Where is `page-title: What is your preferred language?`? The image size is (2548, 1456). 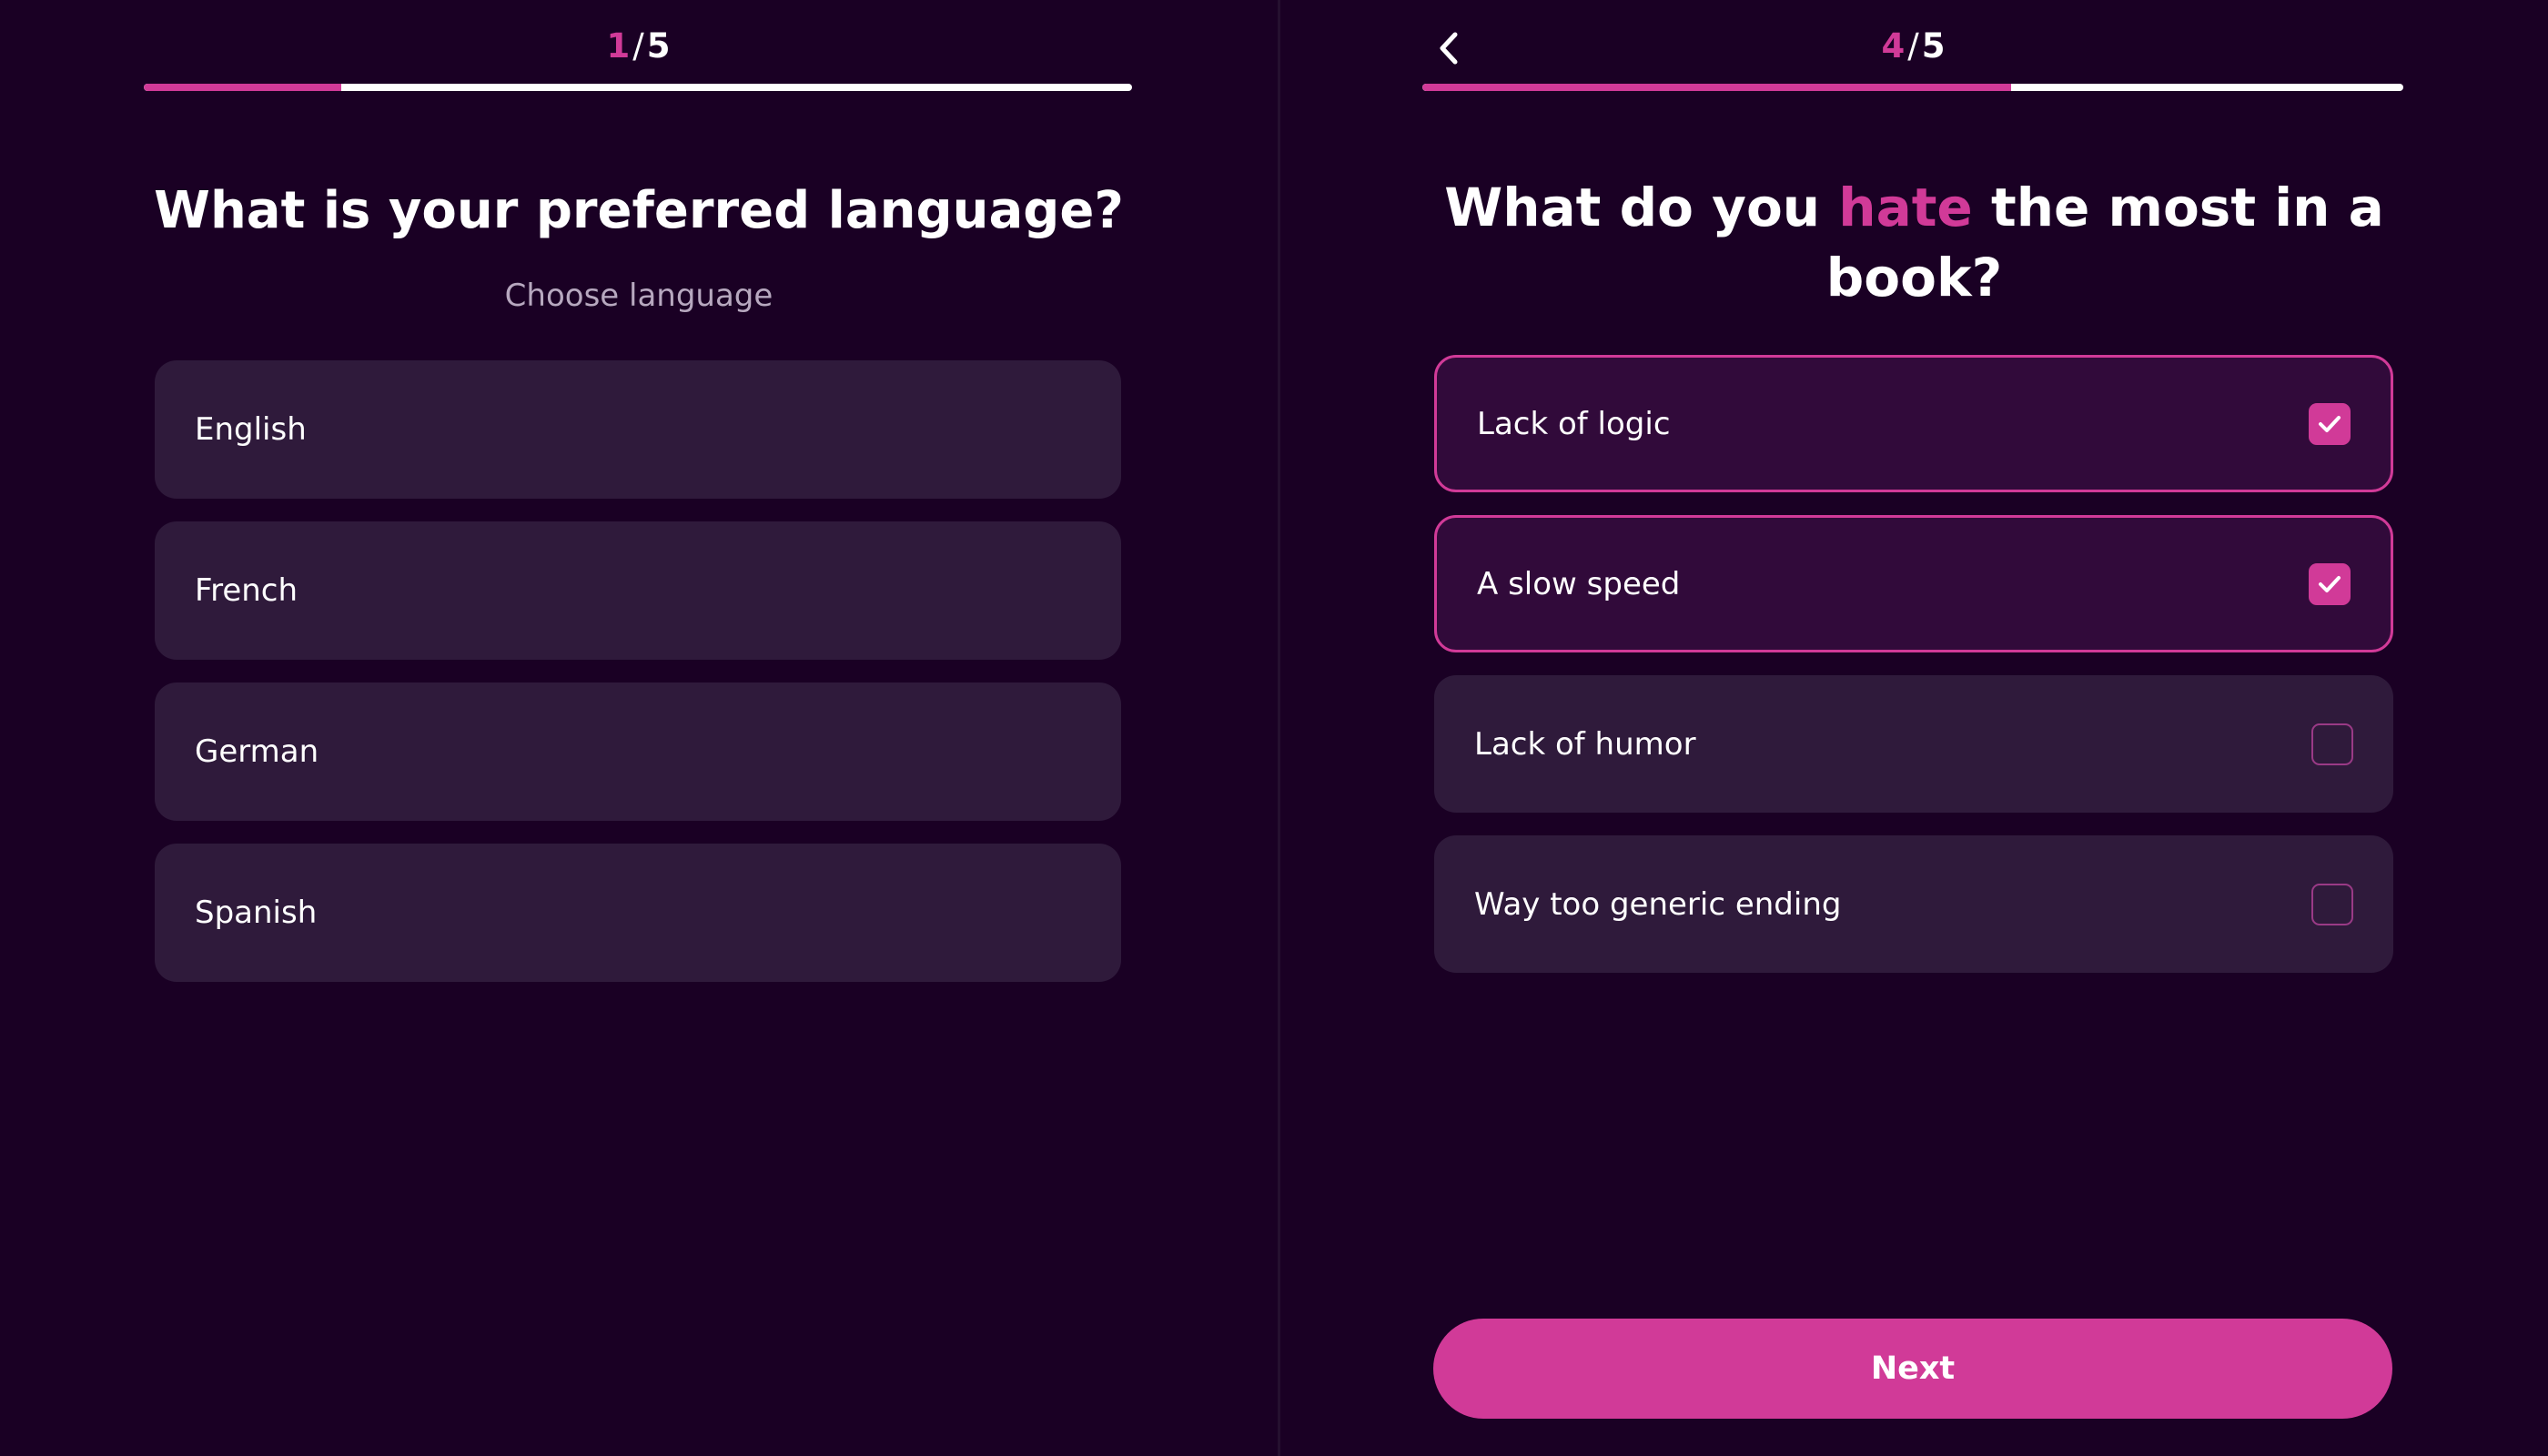
page-title: What is your preferred language? is located at coordinates (639, 211).